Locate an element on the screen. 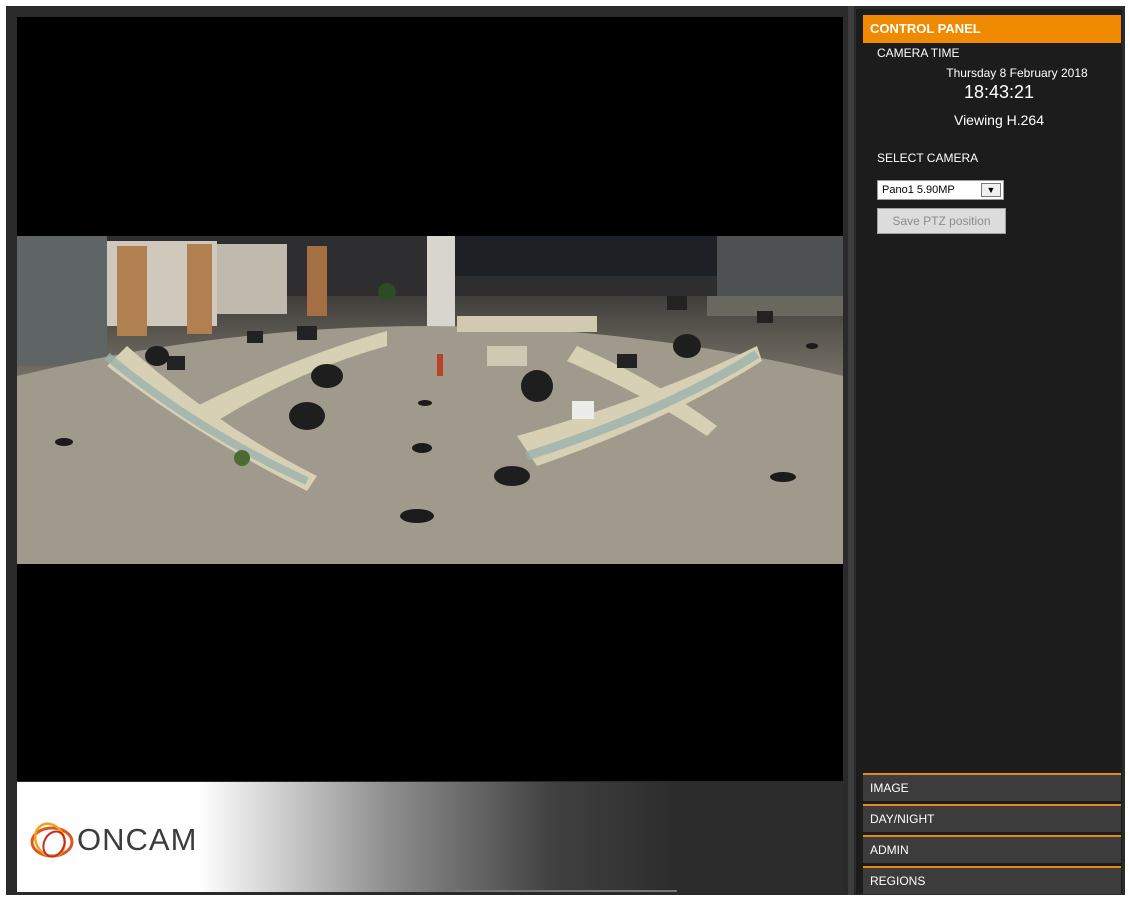  camera-date: Thursday 8 February 2018 is located at coordinates (1017, 73).